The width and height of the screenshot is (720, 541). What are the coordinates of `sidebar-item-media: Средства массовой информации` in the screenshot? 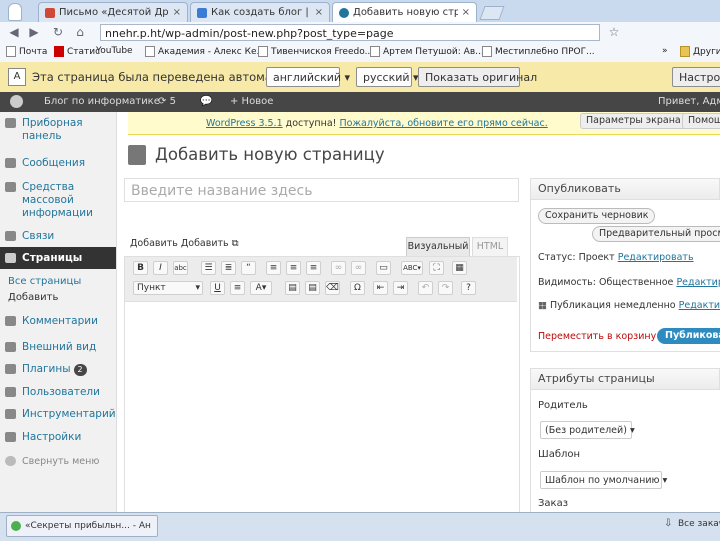 It's located at (58, 200).